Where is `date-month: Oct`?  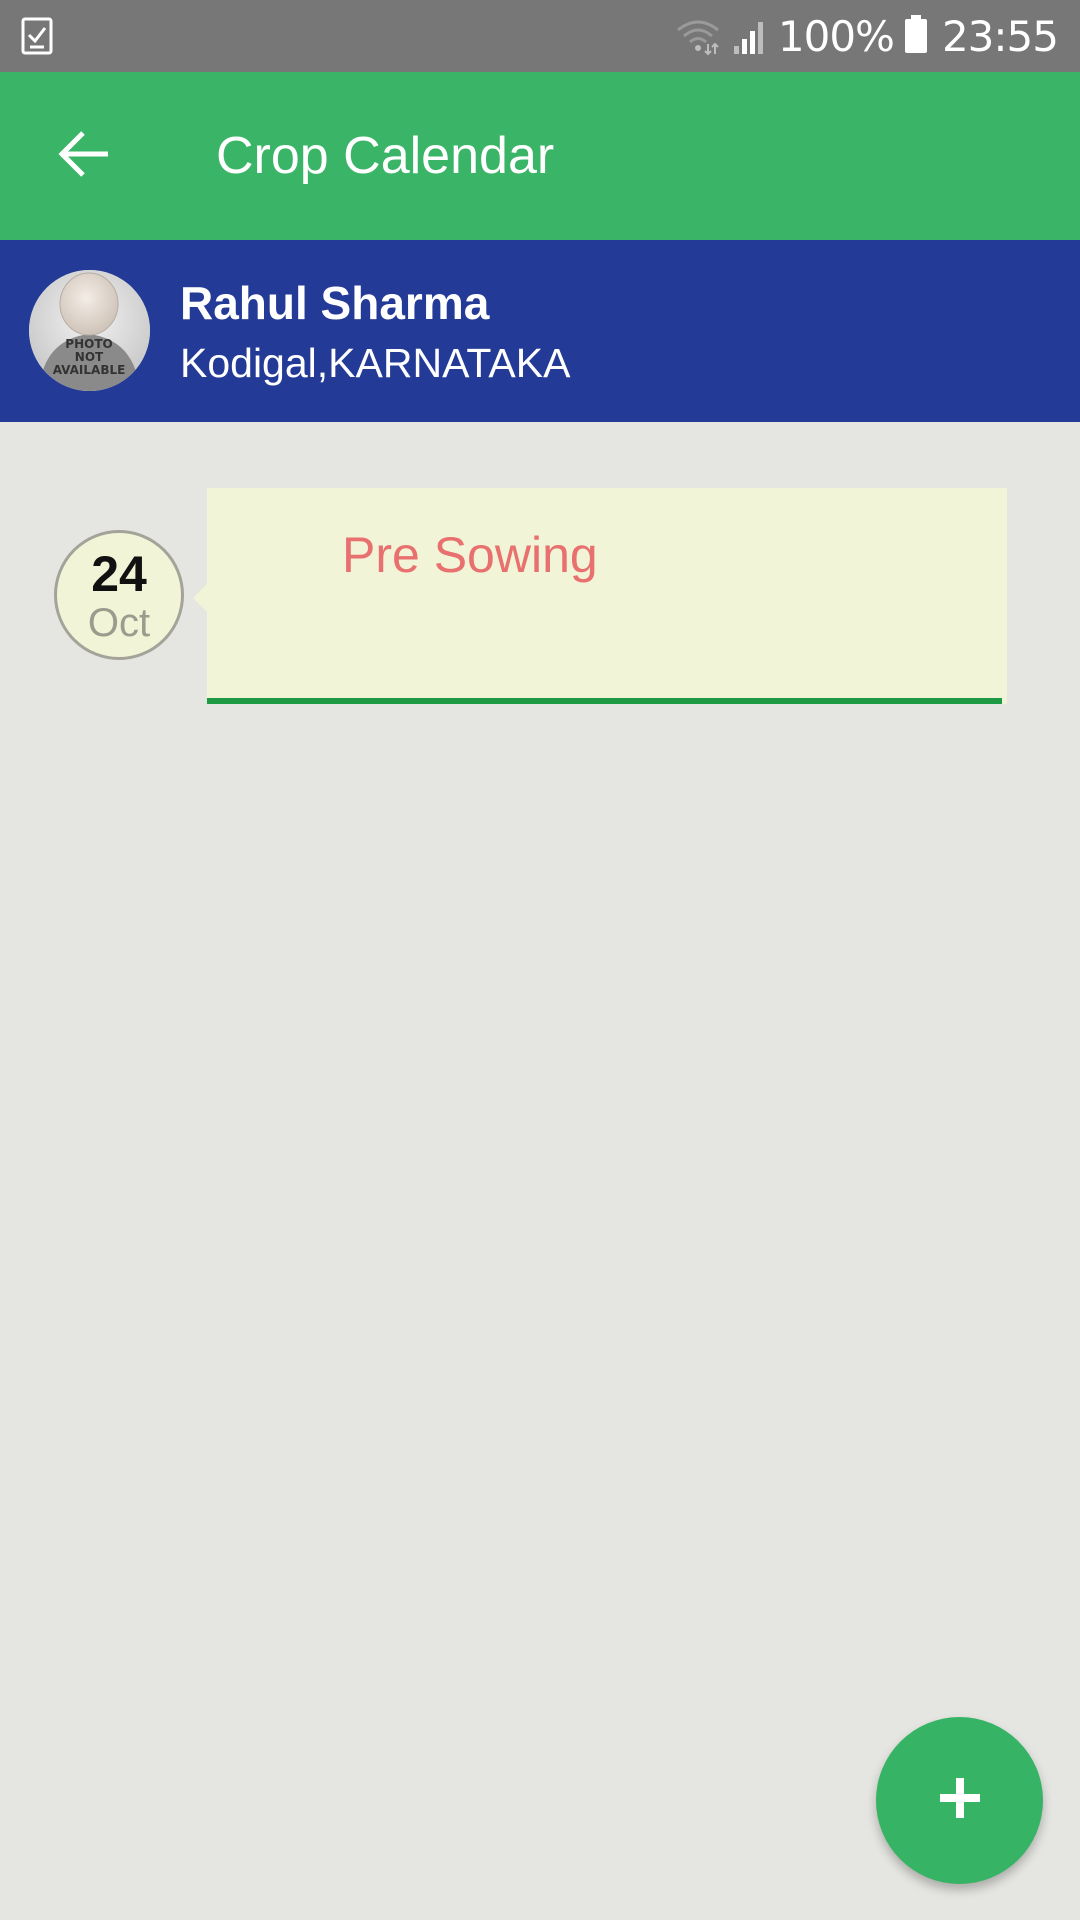
date-month: Oct is located at coordinates (119, 623).